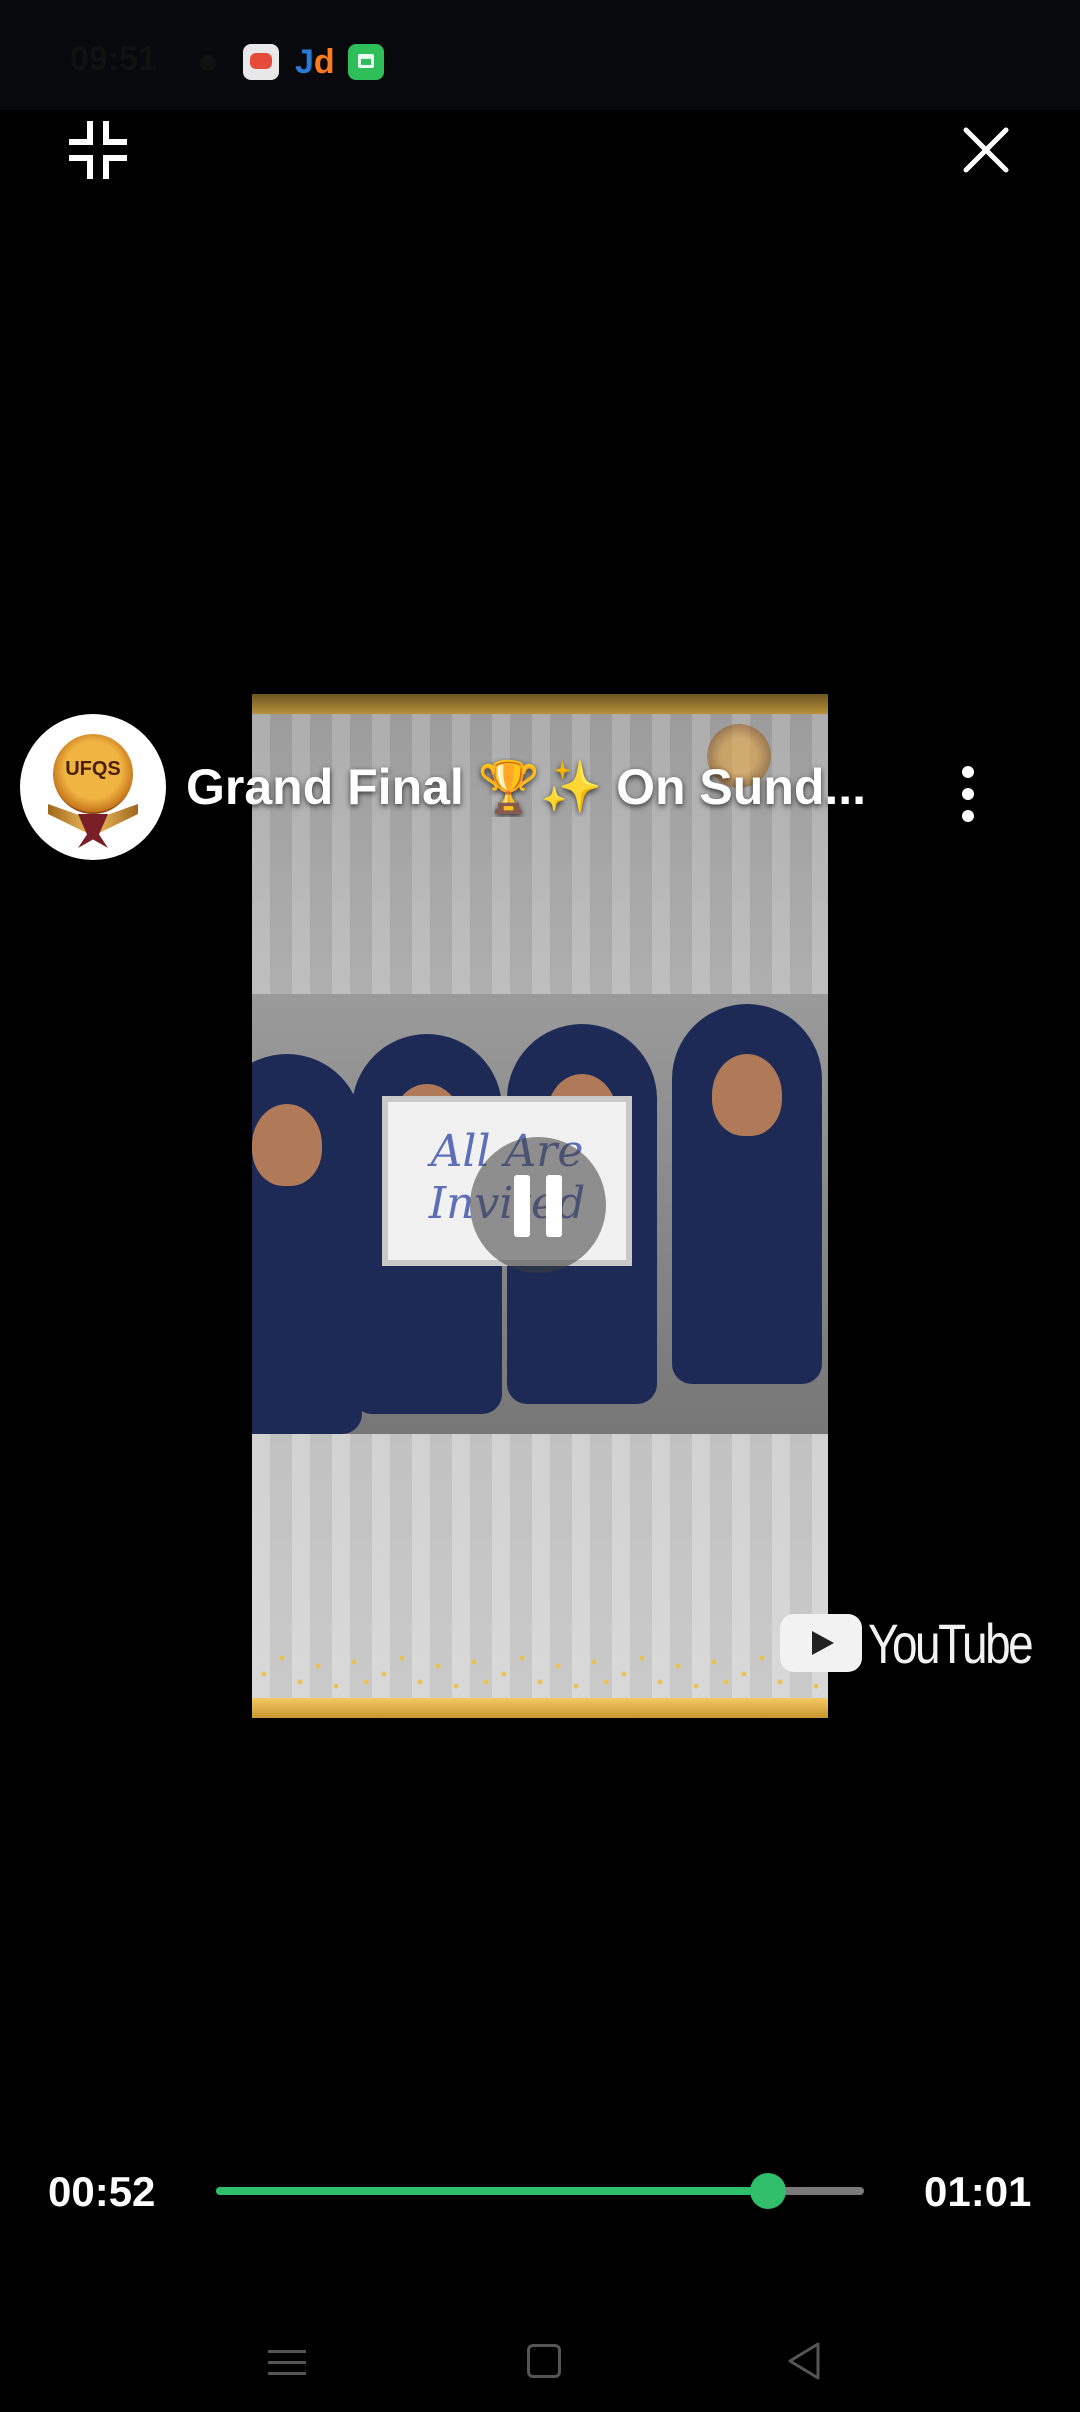  What do you see at coordinates (540, 1658) in the screenshot?
I see `gold-sparkles` at bounding box center [540, 1658].